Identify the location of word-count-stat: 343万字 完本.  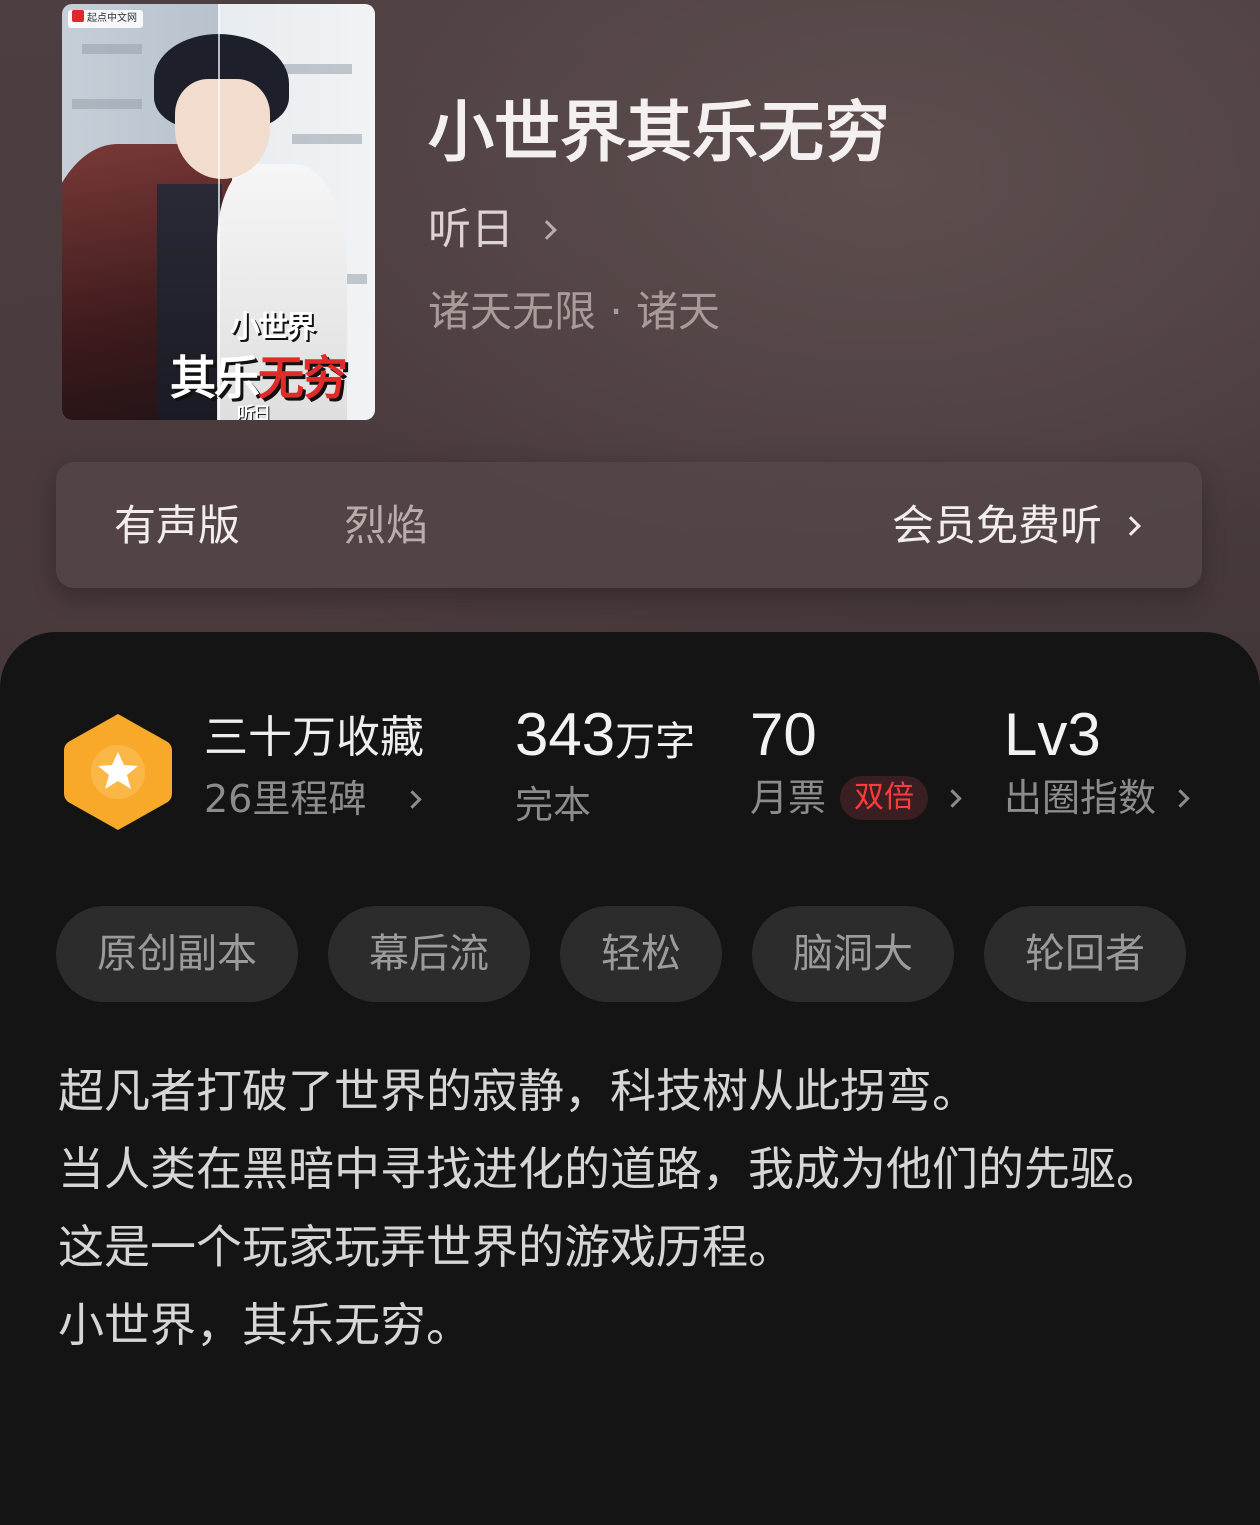
(605, 766).